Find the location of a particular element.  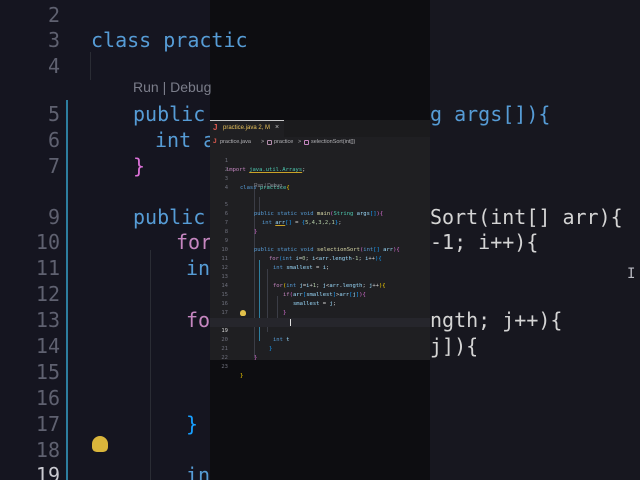

background-line-number: 11 is located at coordinates (47, 268).